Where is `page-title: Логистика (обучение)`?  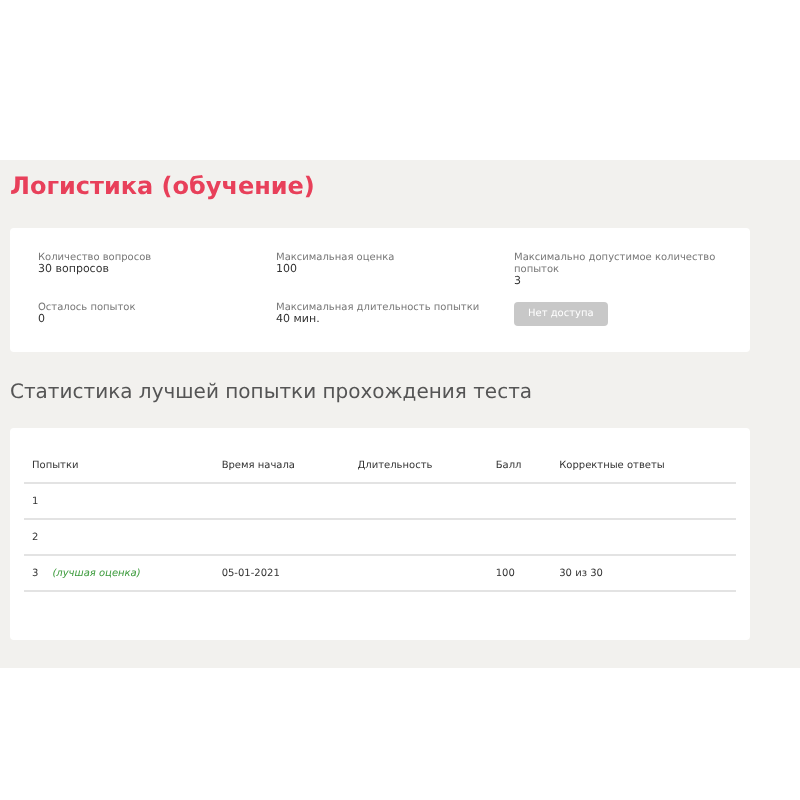
page-title: Логистика (обучение) is located at coordinates (163, 187).